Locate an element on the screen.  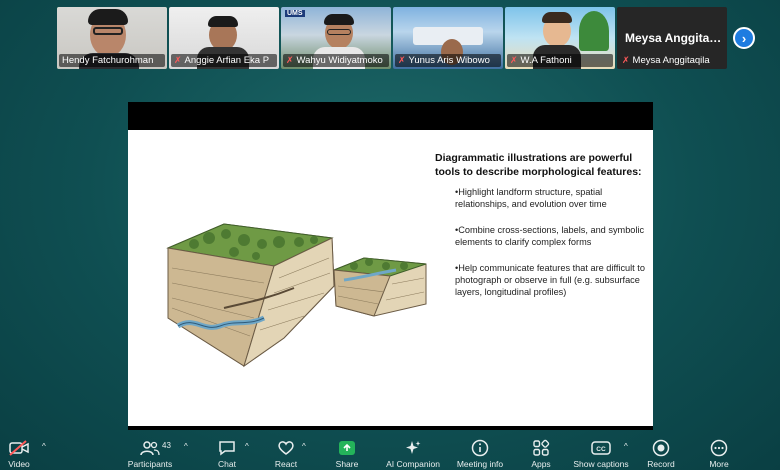
meeting-info-label: Meeting info is located at coordinates (480, 464).